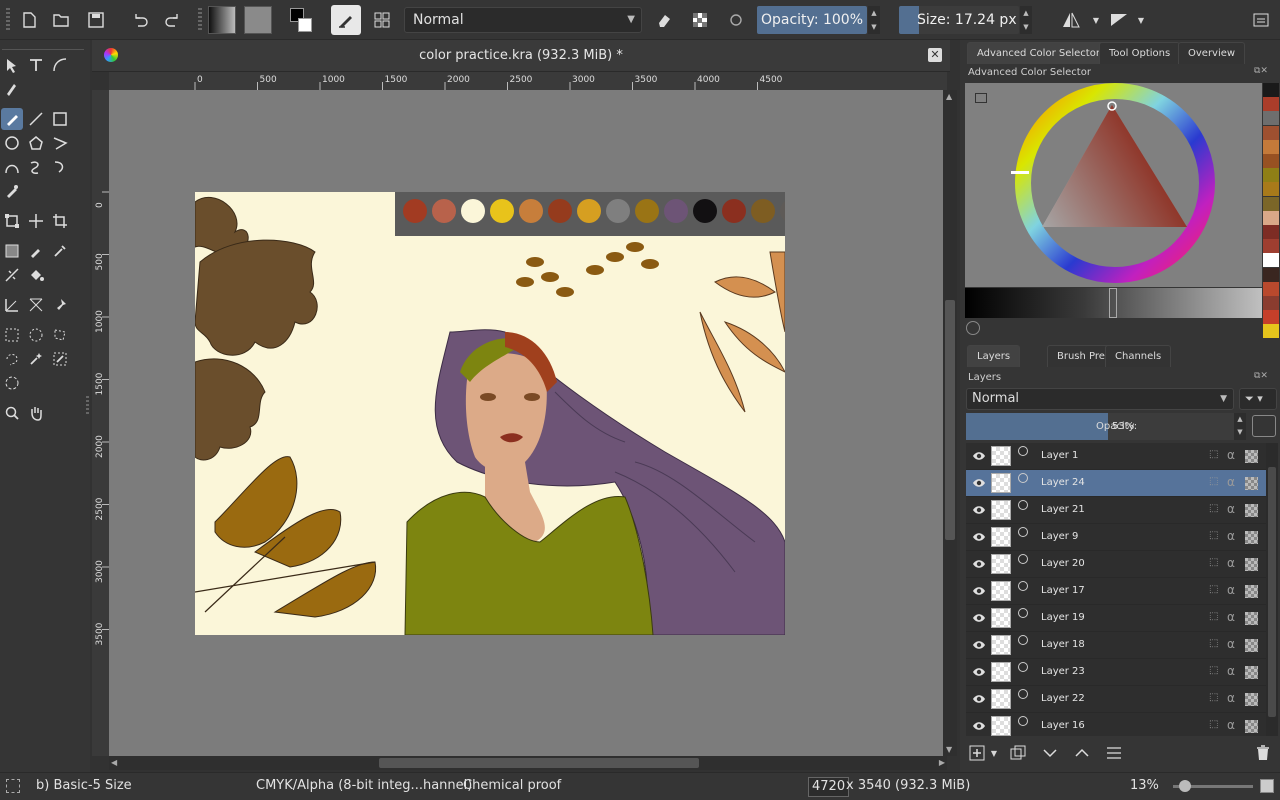  Describe the element at coordinates (12, 383) in the screenshot. I see `bezier-selection-icon` at that location.